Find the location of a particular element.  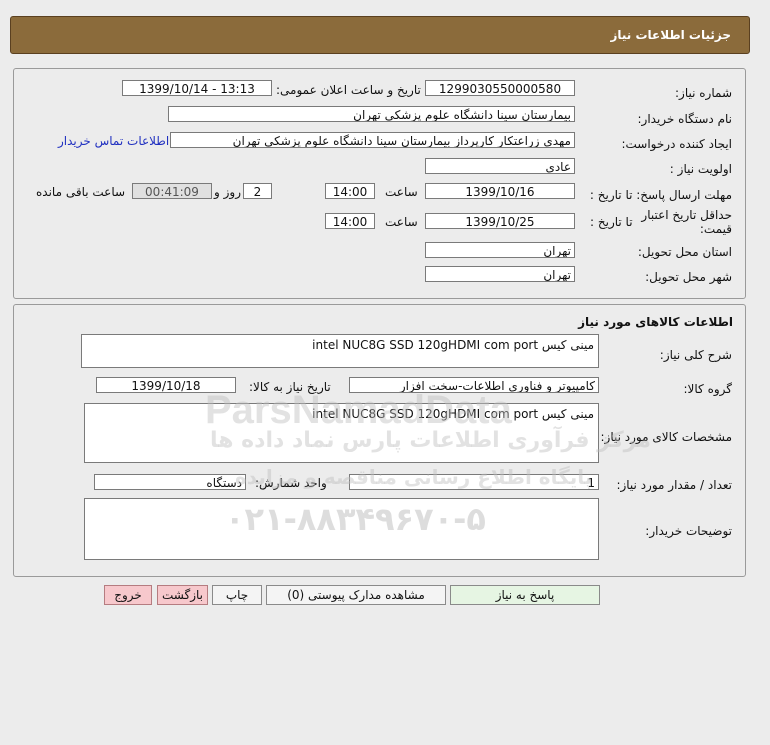

requester-label: ایجاد کننده درخواست: is located at coordinates (676, 144).